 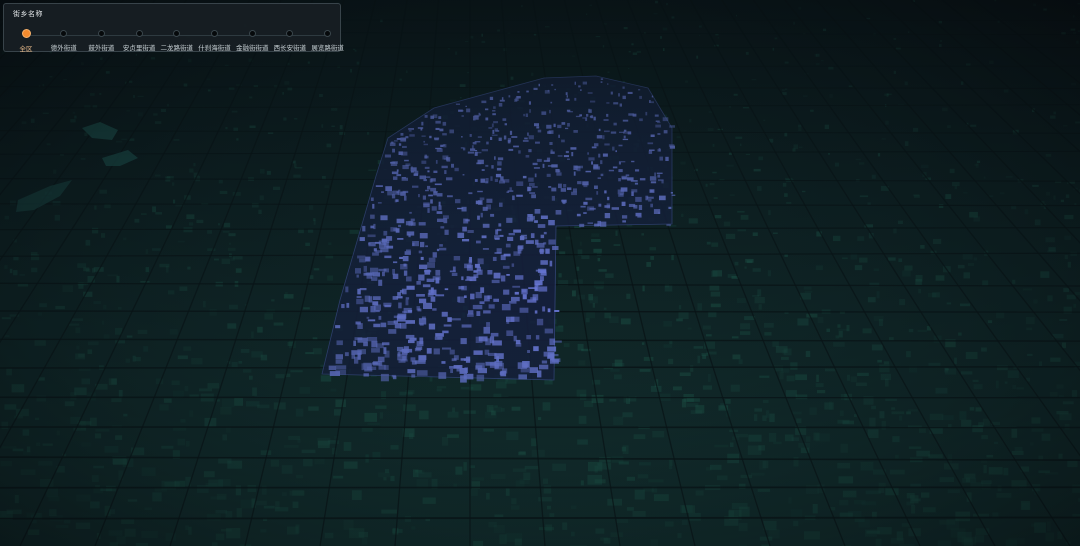 What do you see at coordinates (327, 48) in the screenshot?
I see `timeline-stop-label: 展览路街道` at bounding box center [327, 48].